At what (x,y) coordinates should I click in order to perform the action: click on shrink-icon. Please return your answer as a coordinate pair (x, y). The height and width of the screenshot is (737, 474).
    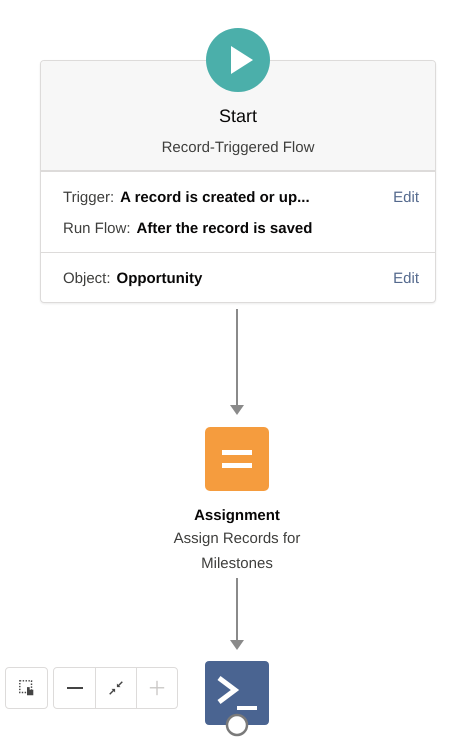
    Looking at the image, I should click on (116, 688).